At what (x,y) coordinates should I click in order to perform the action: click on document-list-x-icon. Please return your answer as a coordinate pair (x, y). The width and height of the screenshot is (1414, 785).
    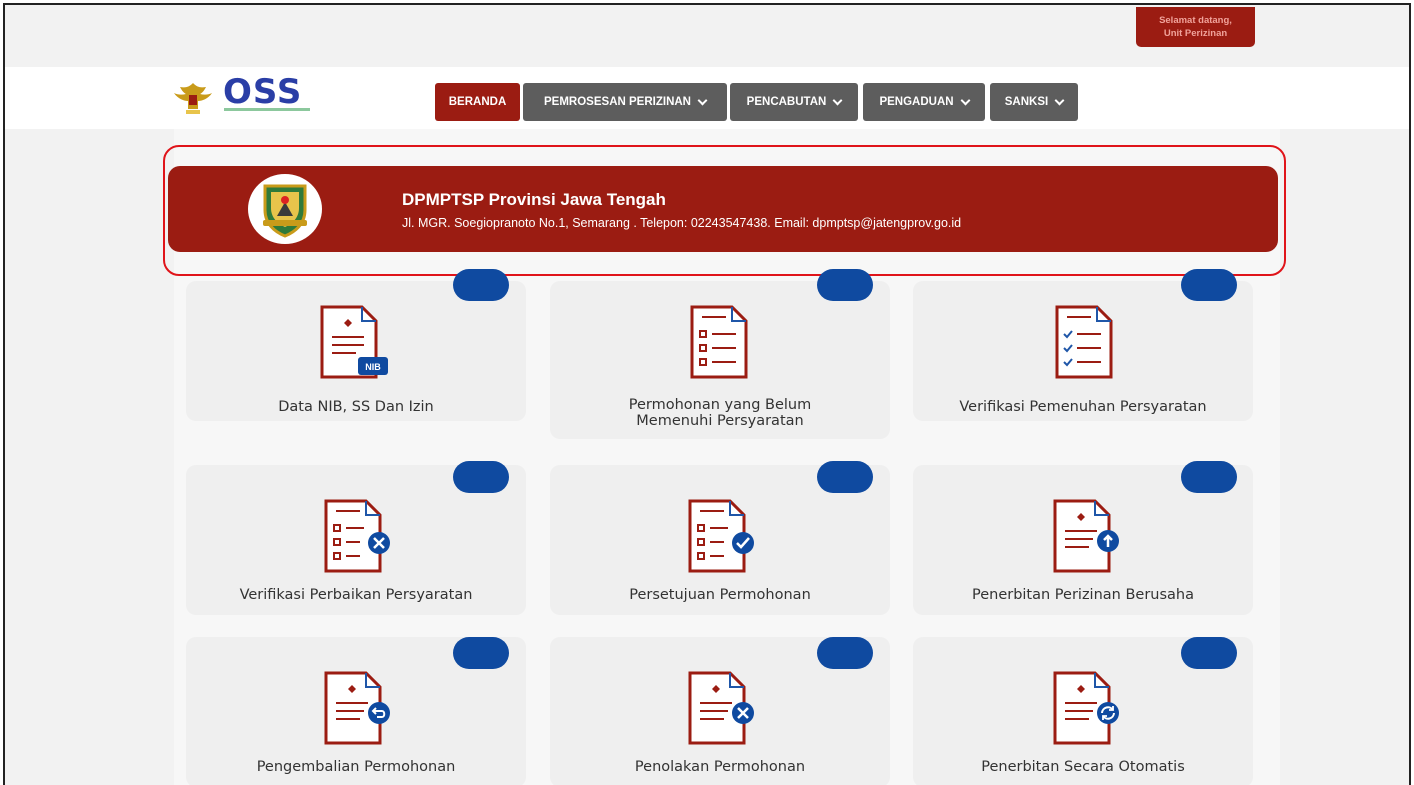
    Looking at the image, I should click on (357, 536).